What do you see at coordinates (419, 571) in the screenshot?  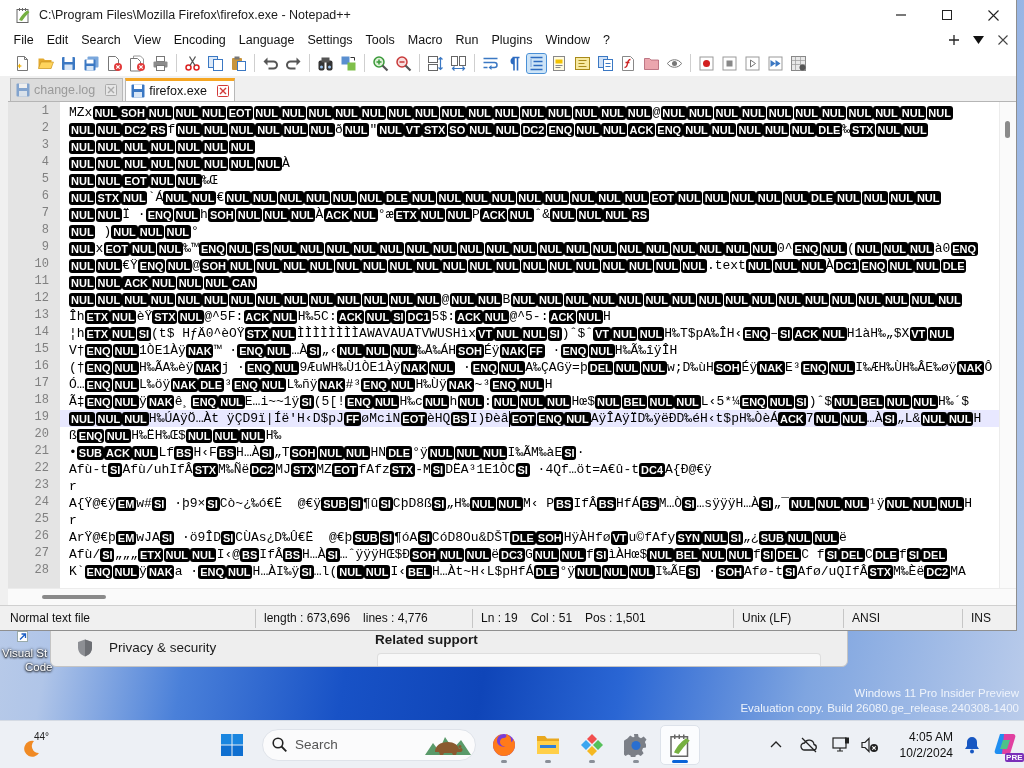 I see `control-char-symbol: BEL` at bounding box center [419, 571].